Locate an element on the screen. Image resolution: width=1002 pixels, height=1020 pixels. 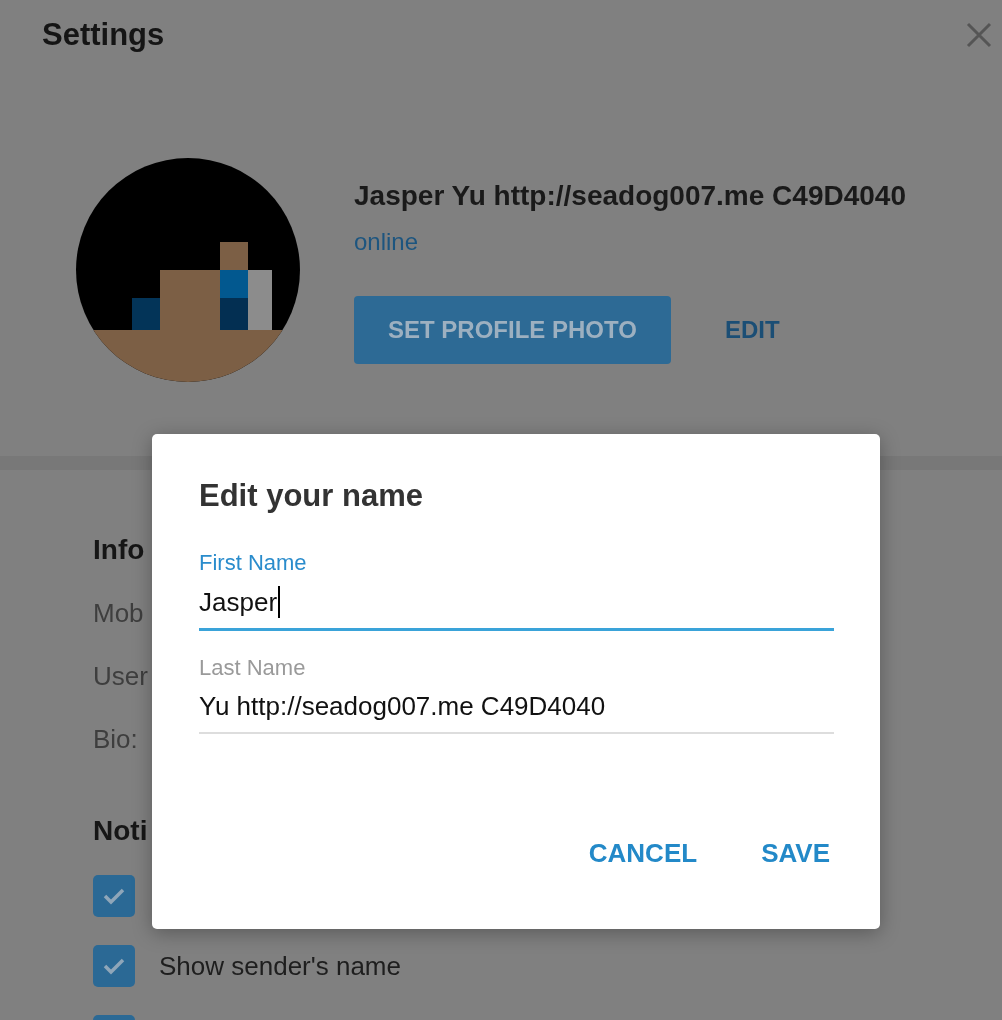
online-status: online is located at coordinates (387, 242).